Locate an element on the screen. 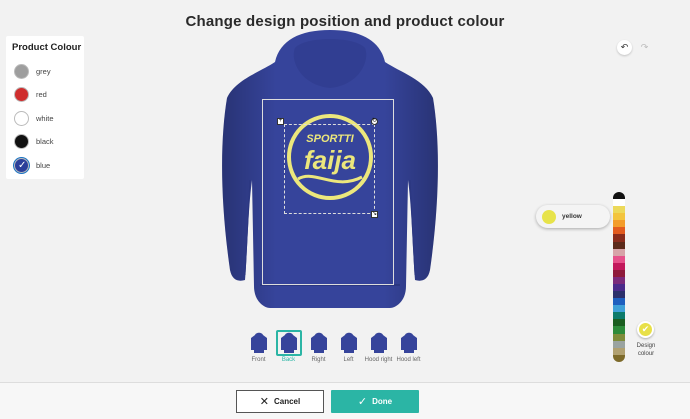  design-colour-palette is located at coordinates (619, 277).